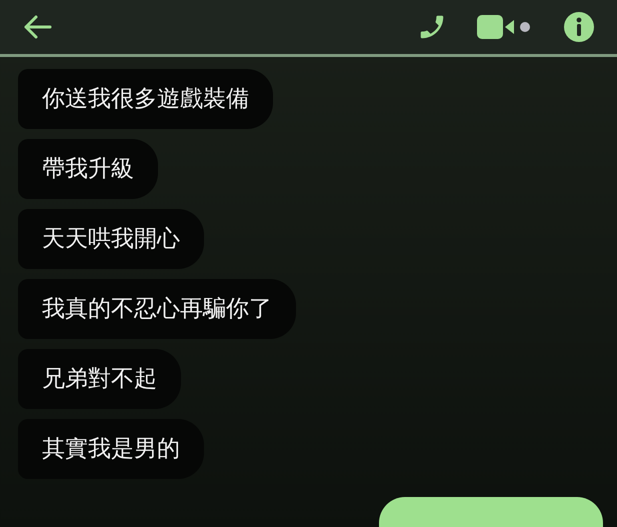 The height and width of the screenshot is (527, 617). Describe the element at coordinates (99, 379) in the screenshot. I see `message-bubble: 兄弟對不起` at that location.